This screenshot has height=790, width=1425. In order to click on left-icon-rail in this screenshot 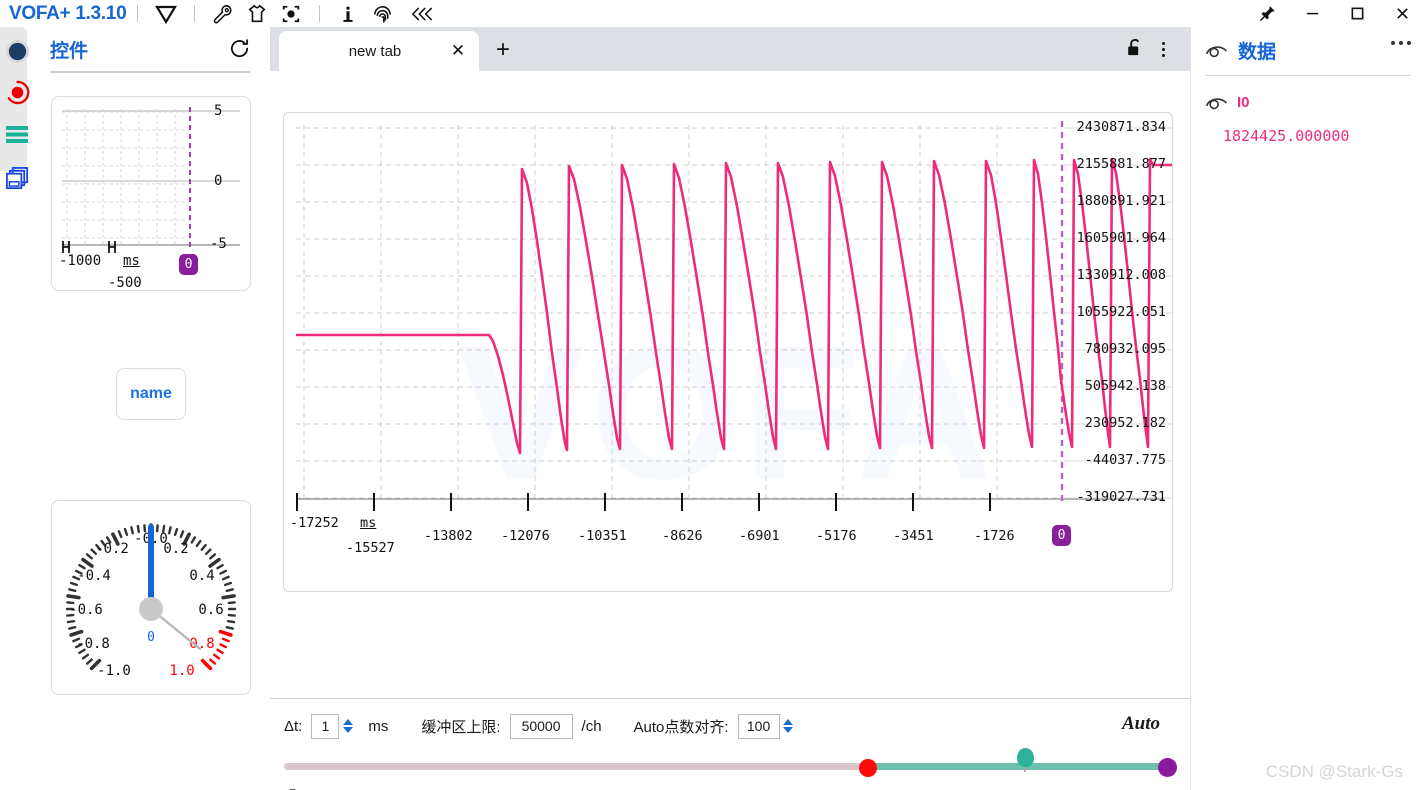, I will do `click(17, 408)`.